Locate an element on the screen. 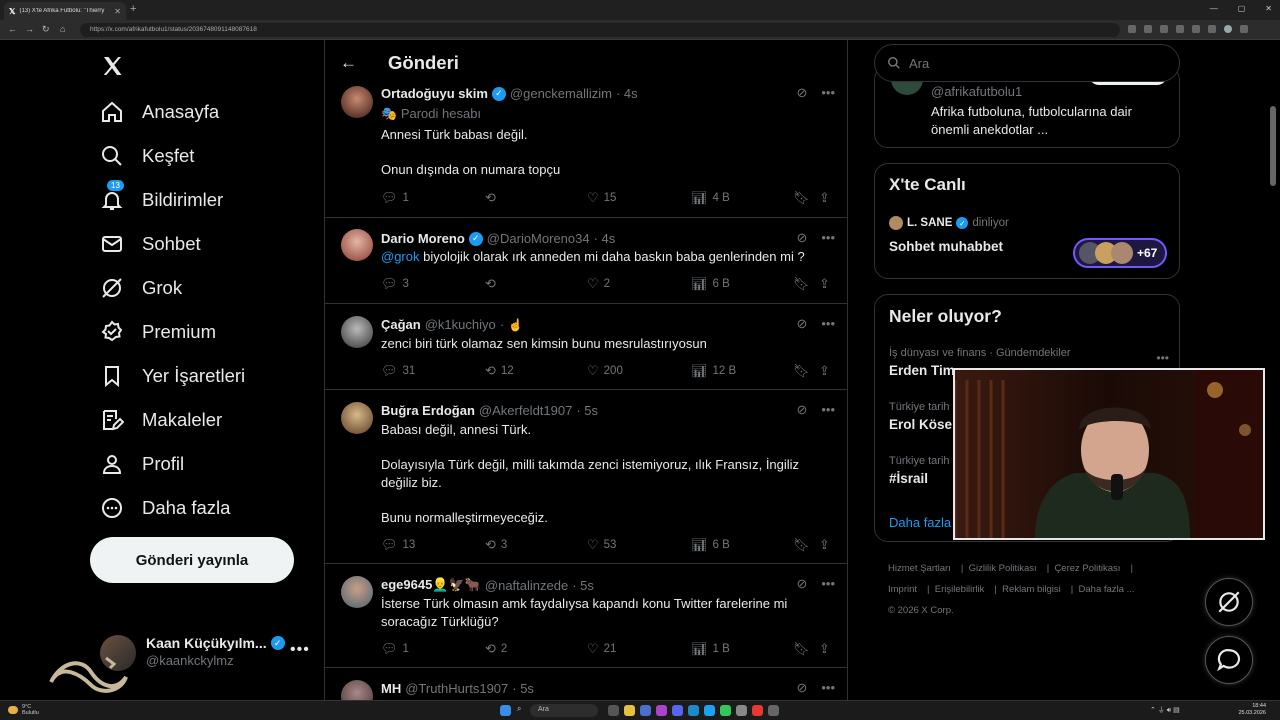 This screenshot has width=1280, height=720. taskbar-clock: 18:44 25.03.2026 is located at coordinates (1252, 710).